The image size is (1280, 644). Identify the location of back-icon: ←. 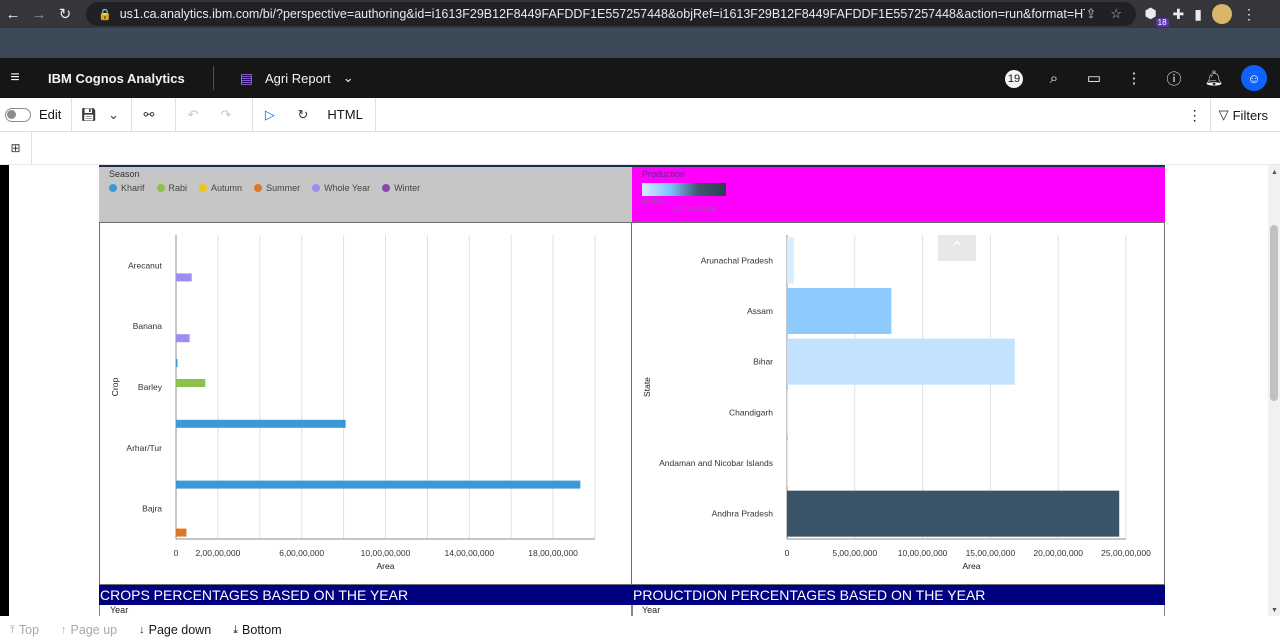
(13, 14).